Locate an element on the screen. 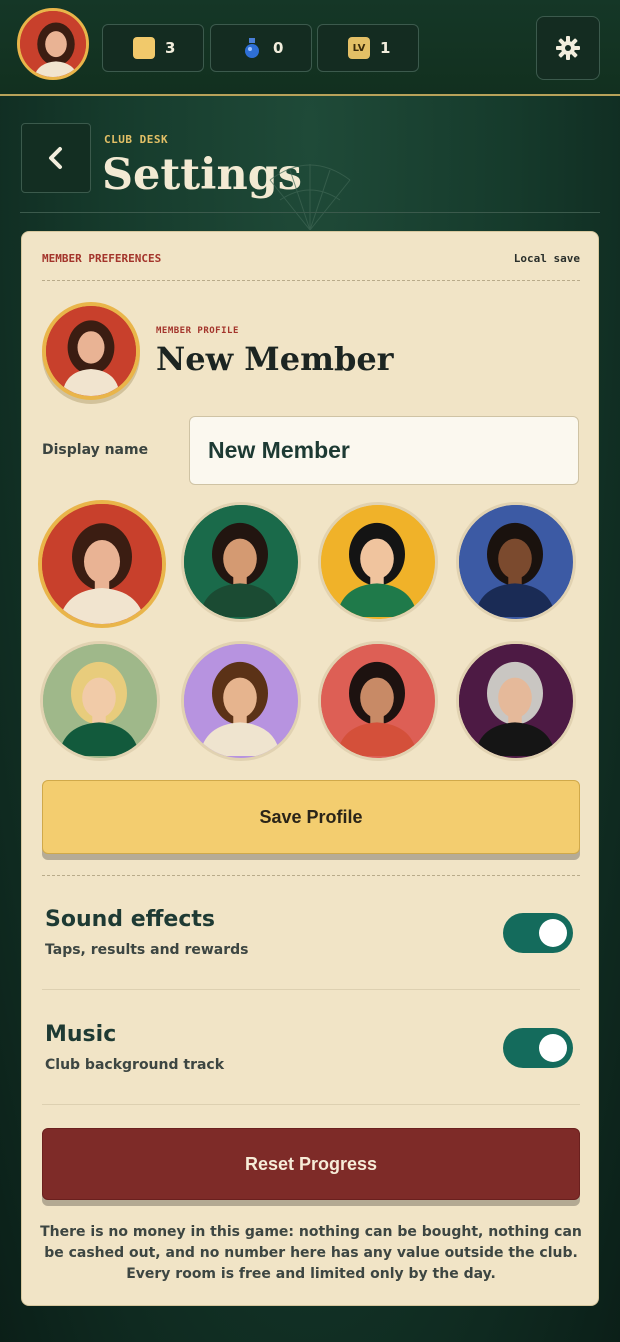  potions-counter: 0 is located at coordinates (261, 48).